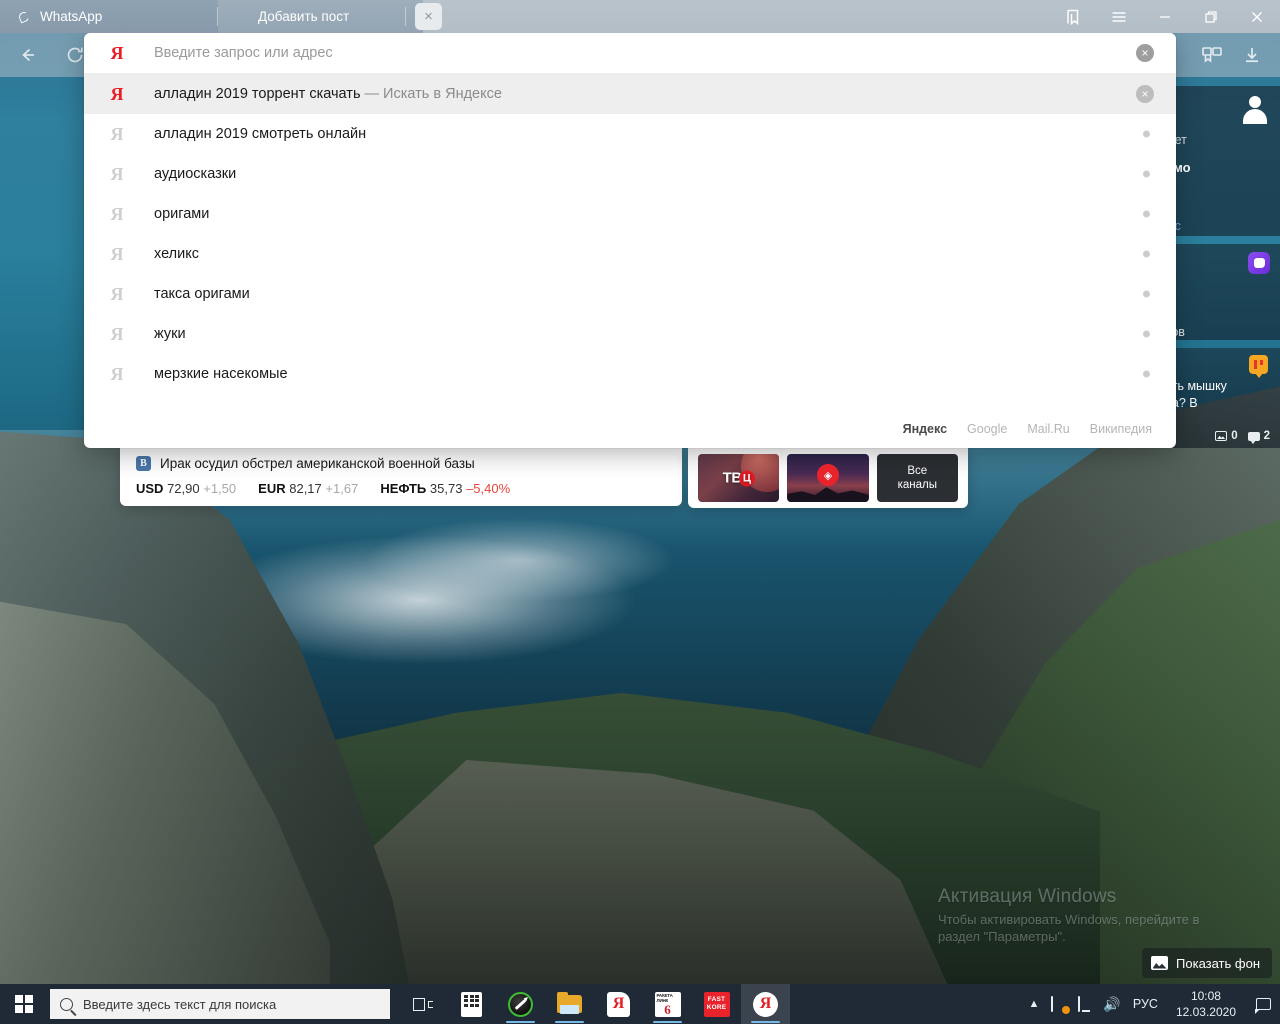  What do you see at coordinates (987, 429) in the screenshot?
I see `engine-google: Google` at bounding box center [987, 429].